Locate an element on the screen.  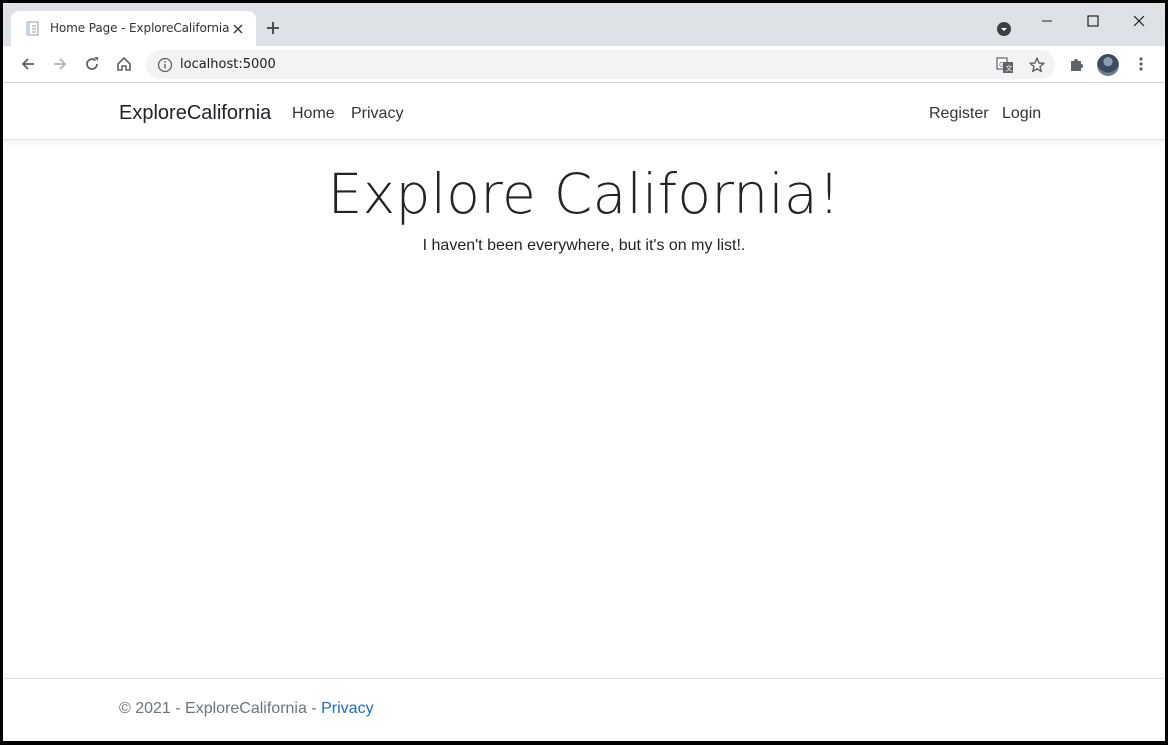
home-icon is located at coordinates (124, 64).